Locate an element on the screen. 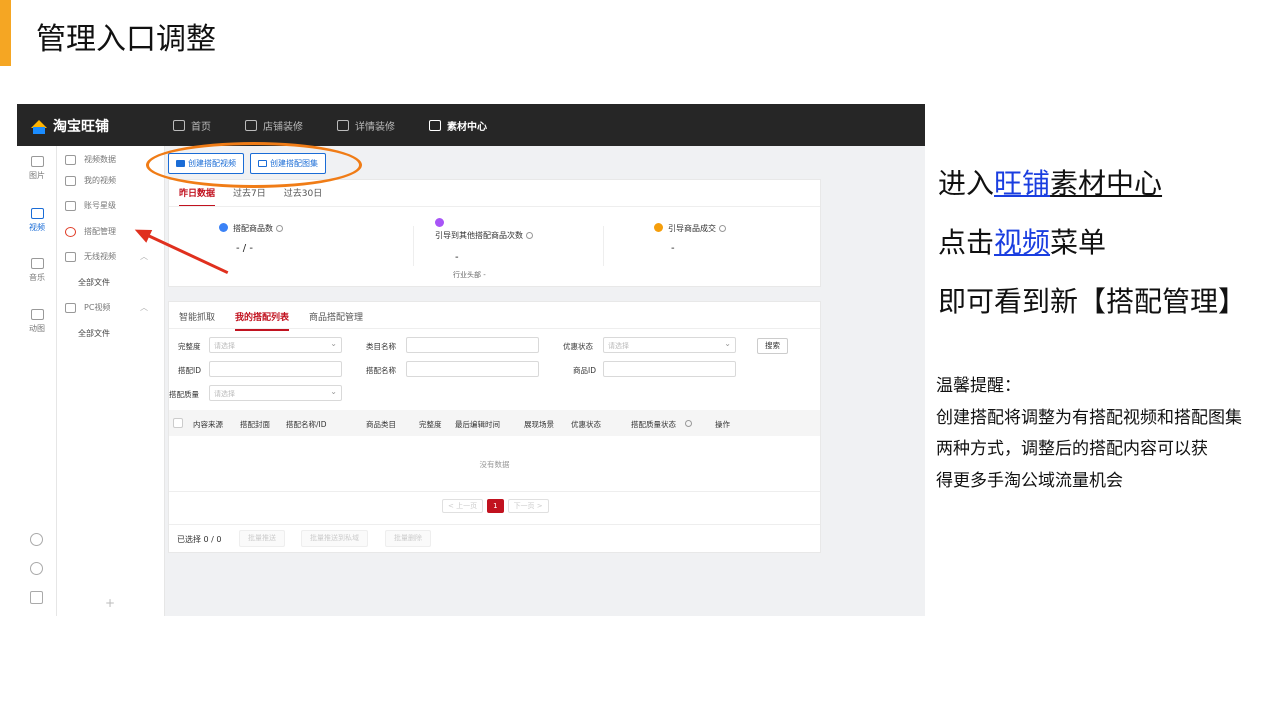 The image size is (1280, 720). rail-item-video: 视频 is located at coordinates (37, 220).